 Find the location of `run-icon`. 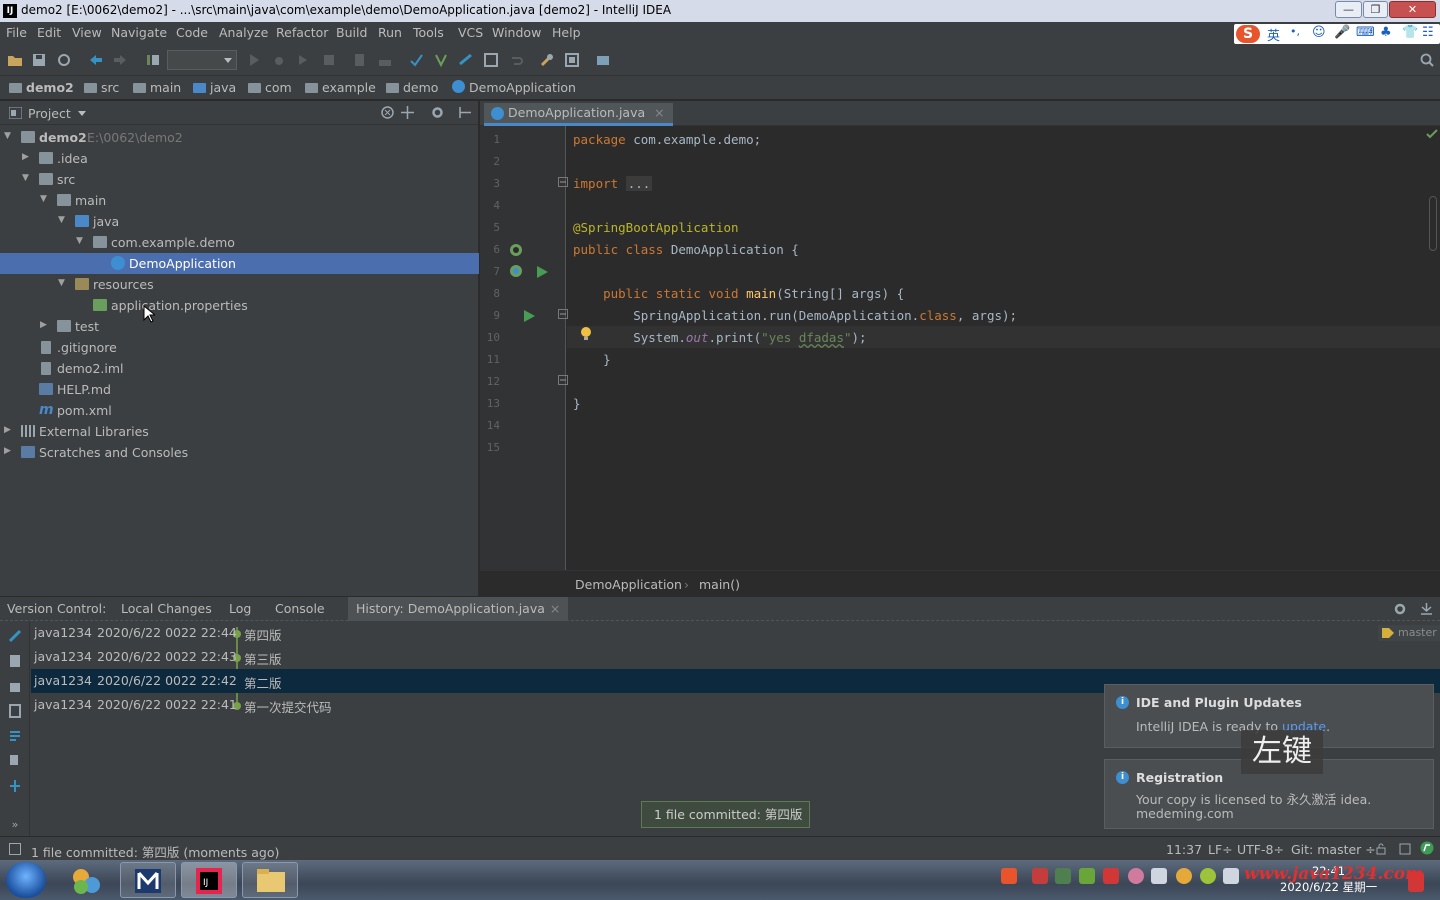

run-icon is located at coordinates (254, 60).